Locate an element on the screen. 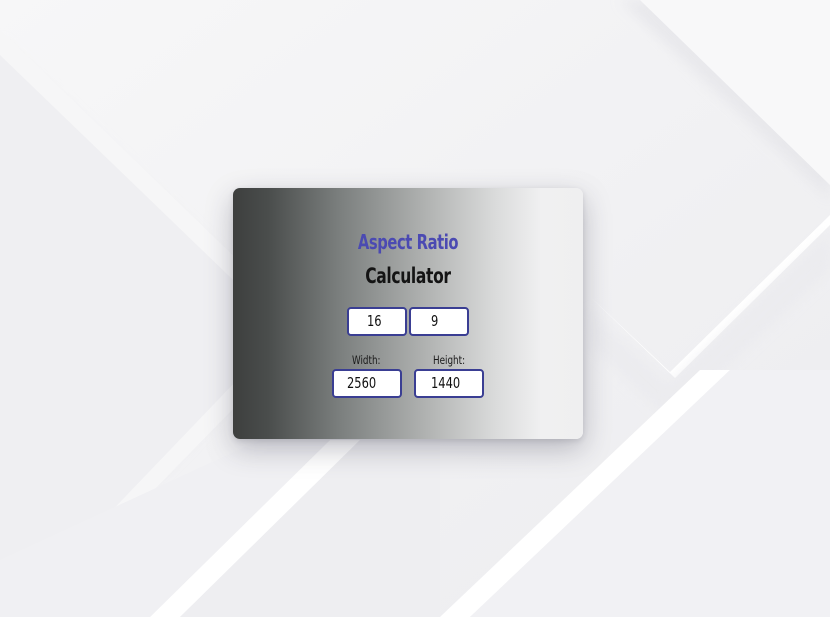  ratio-width-value: 16 is located at coordinates (374, 321).